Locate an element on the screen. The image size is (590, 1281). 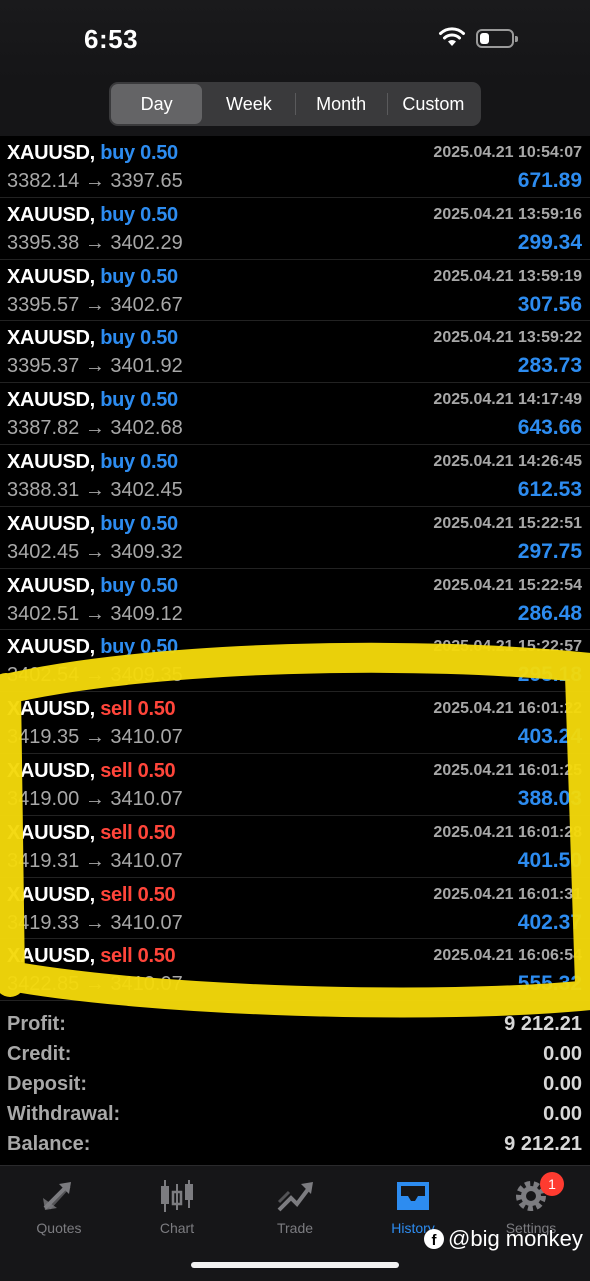
deal-close-price: 3409.32 is located at coordinates (146, 551).